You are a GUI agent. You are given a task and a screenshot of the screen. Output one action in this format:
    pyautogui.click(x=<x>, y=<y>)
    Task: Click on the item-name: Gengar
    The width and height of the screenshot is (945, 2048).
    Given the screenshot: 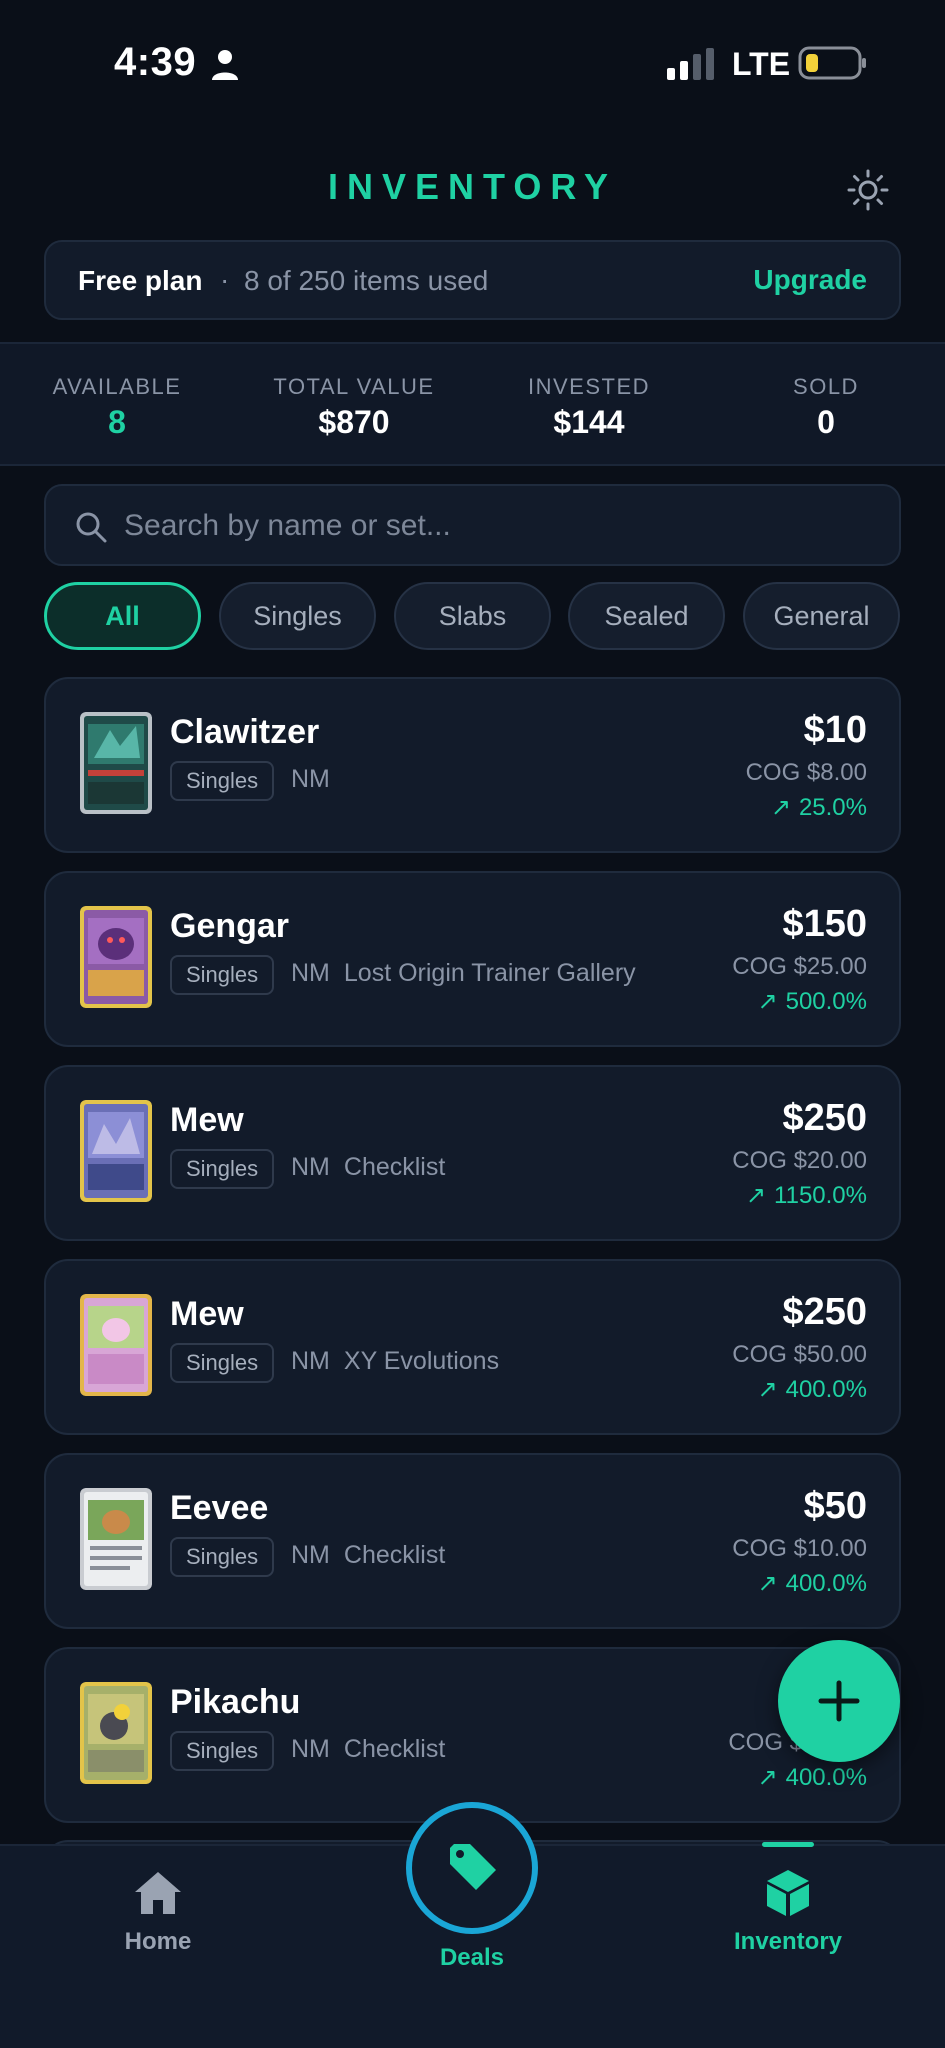 What is the action you would take?
    pyautogui.click(x=230, y=926)
    